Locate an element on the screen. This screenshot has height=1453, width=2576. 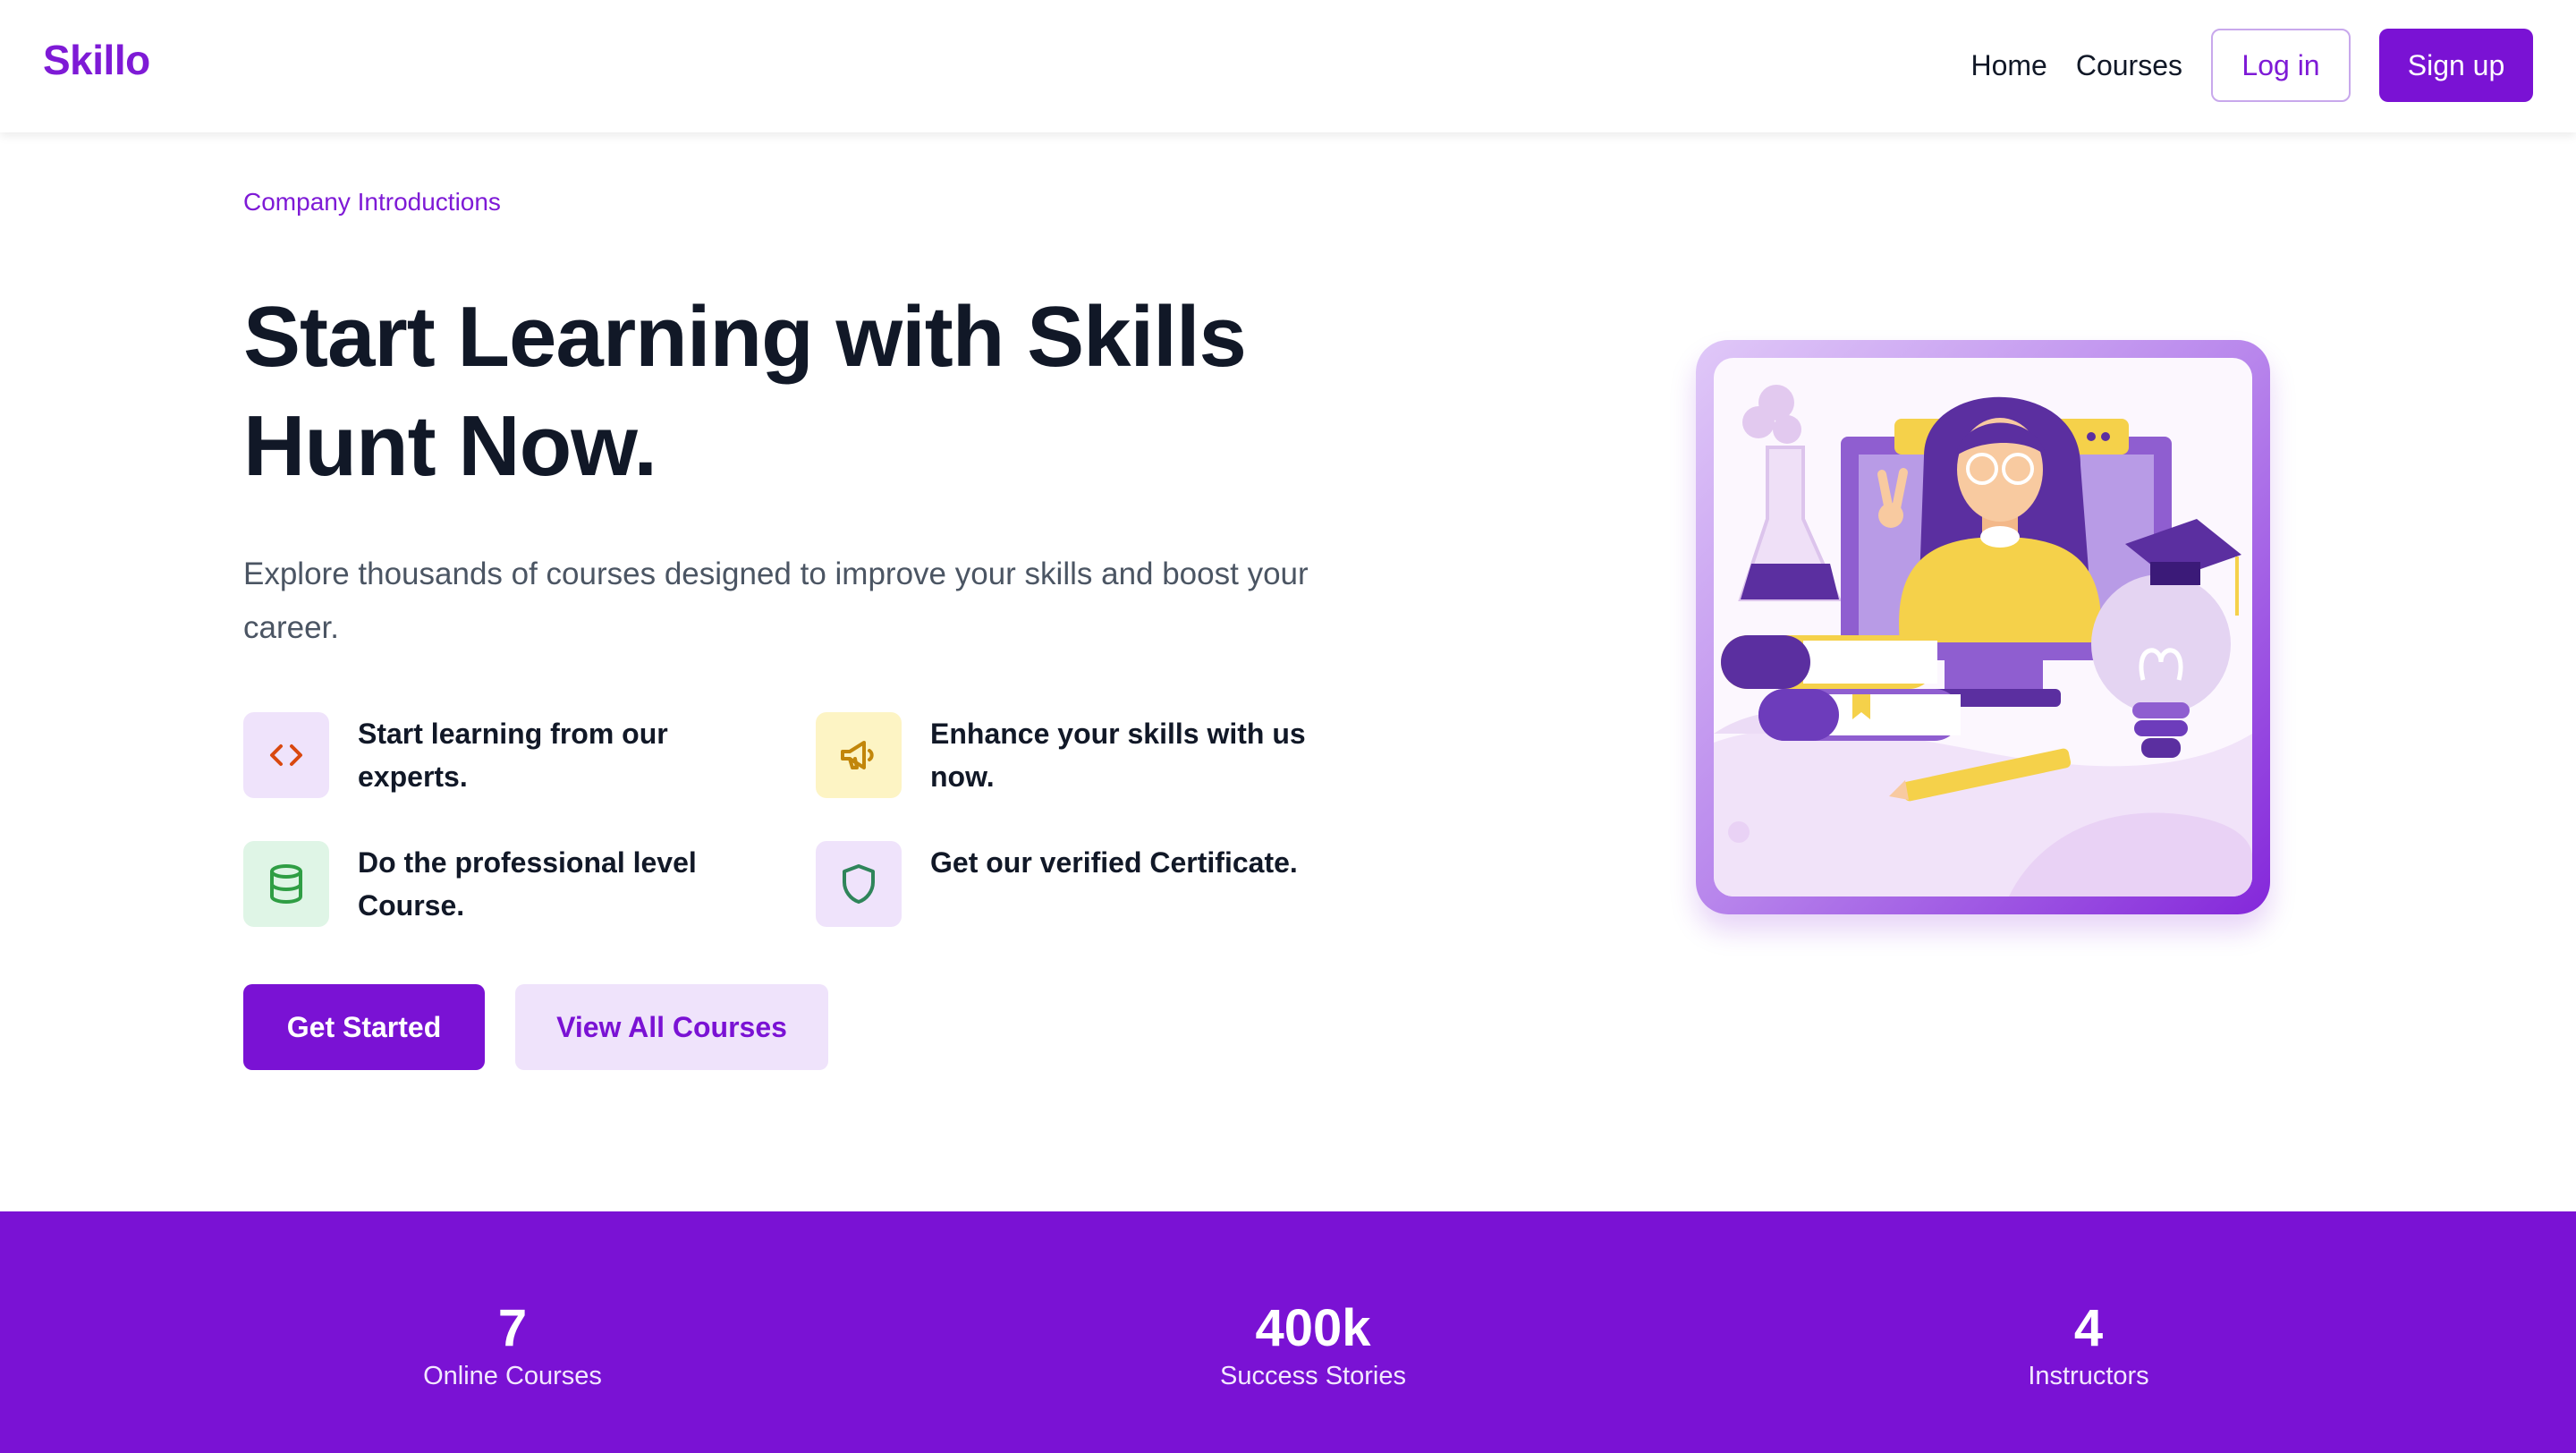
feature-item: Enhance your skills with us now. is located at coordinates (1066, 757).